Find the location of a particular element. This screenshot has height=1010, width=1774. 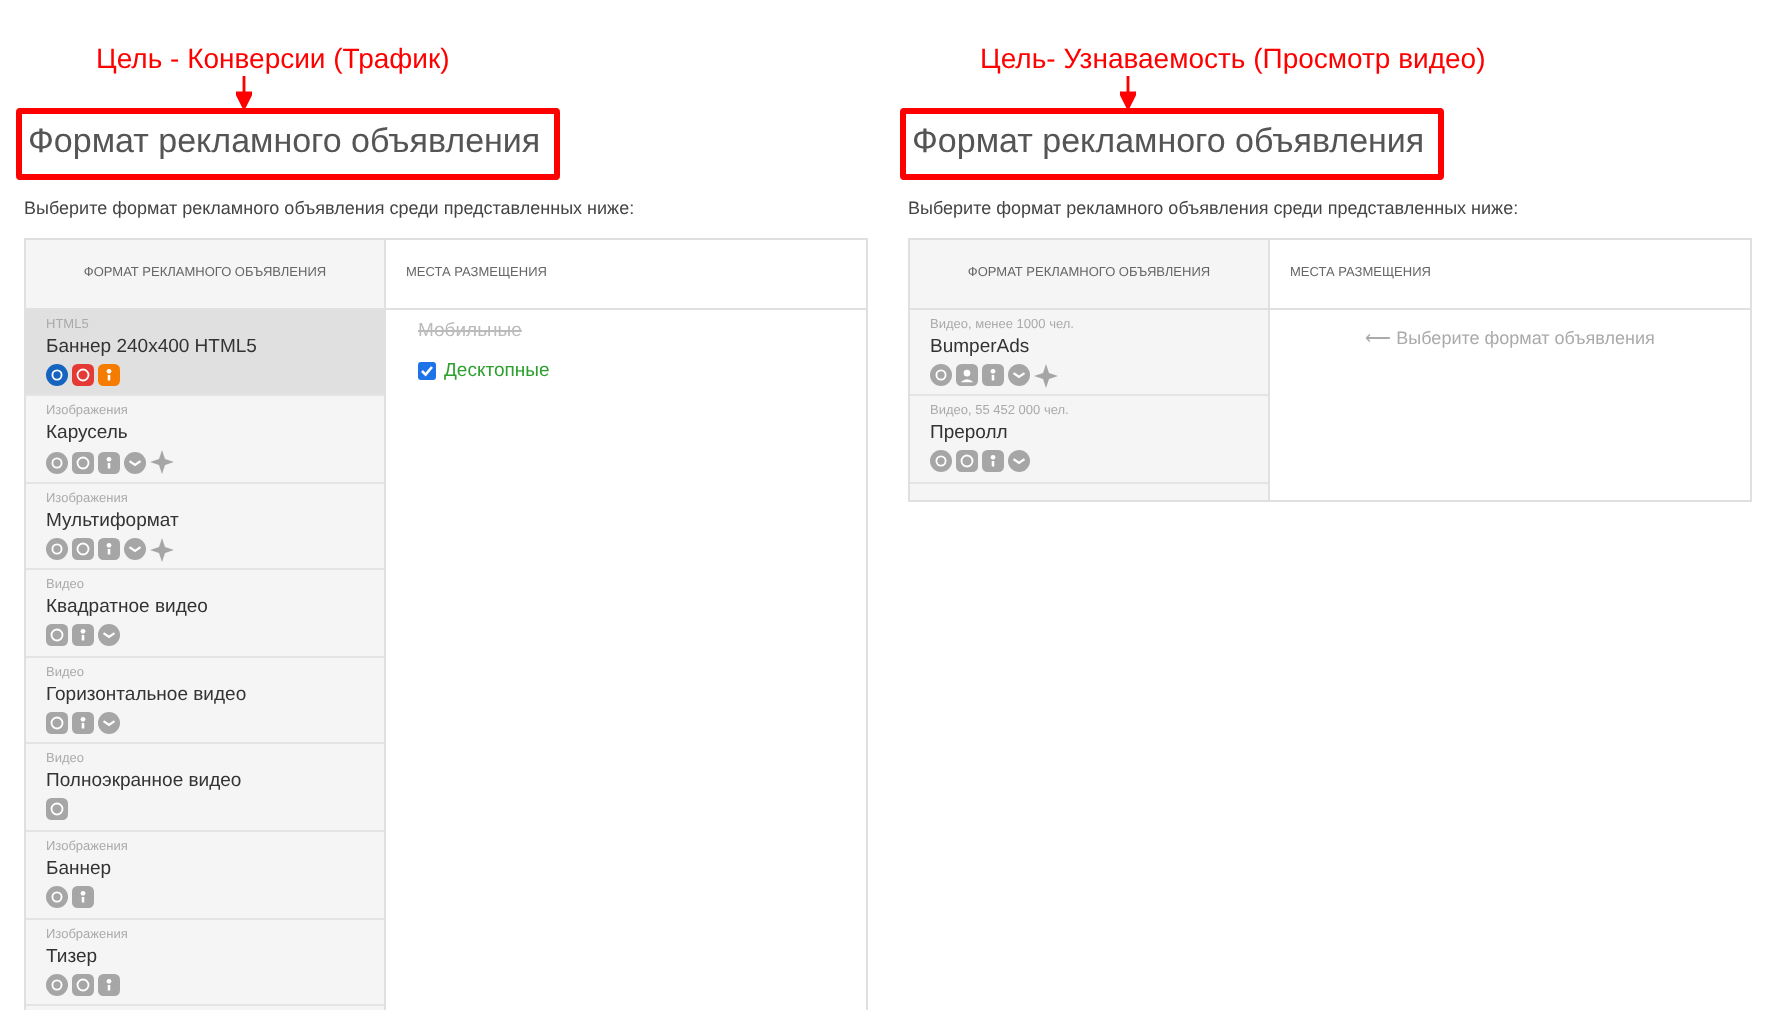

format-name: Квадратное видео is located at coordinates (128, 607).